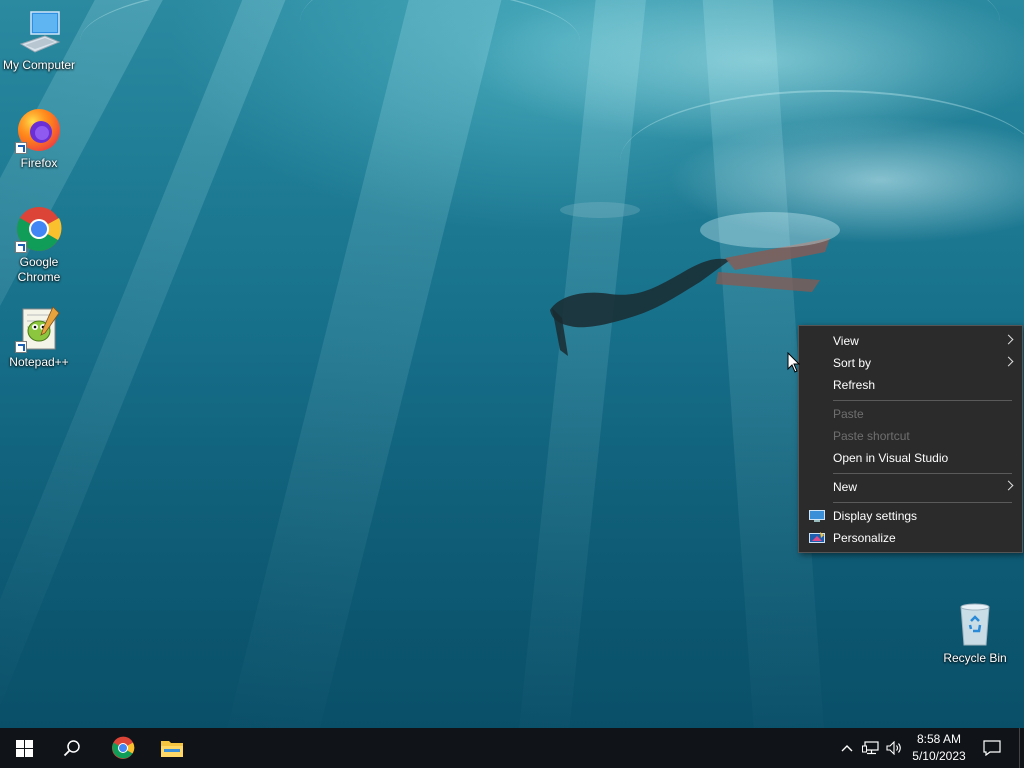  I want to click on taskbar-chrome-button, so click(123, 748).